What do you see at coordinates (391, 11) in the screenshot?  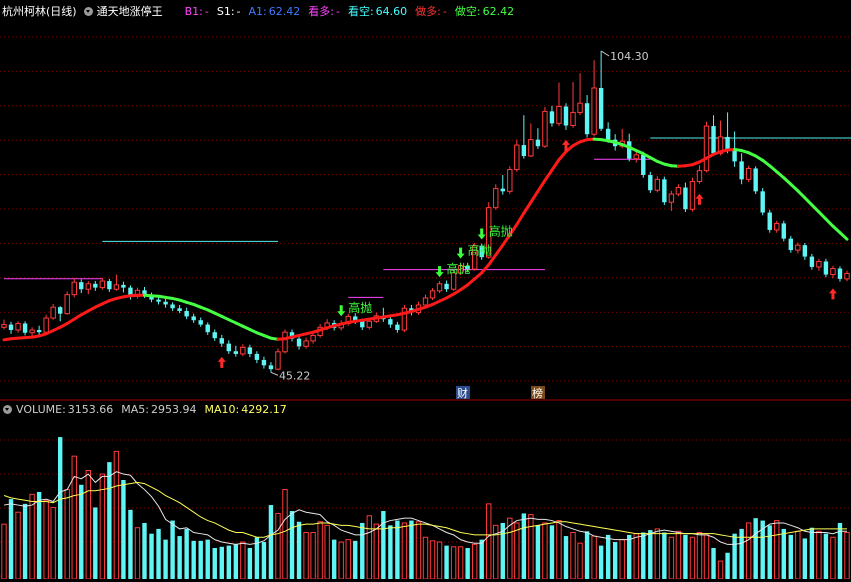 I see `indicator-value: 64.60` at bounding box center [391, 11].